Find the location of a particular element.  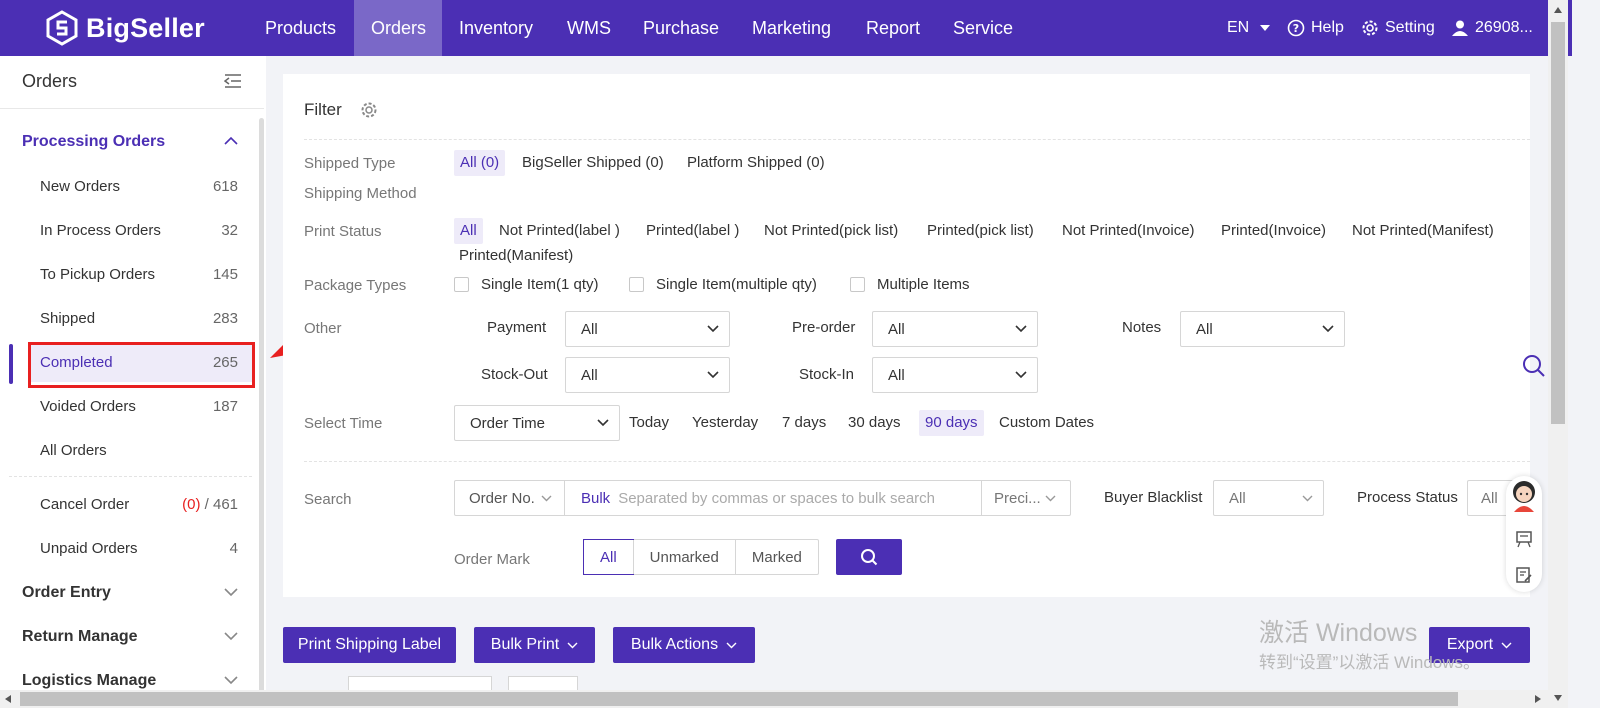

horizontal-scroll-thumb is located at coordinates (739, 699).